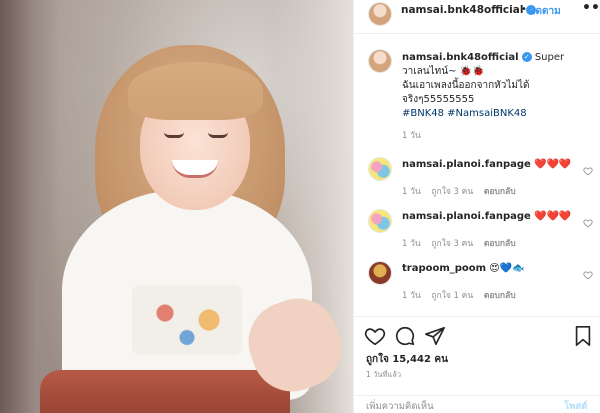 The height and width of the screenshot is (413, 600). I want to click on photo-eye-right, so click(218, 135).